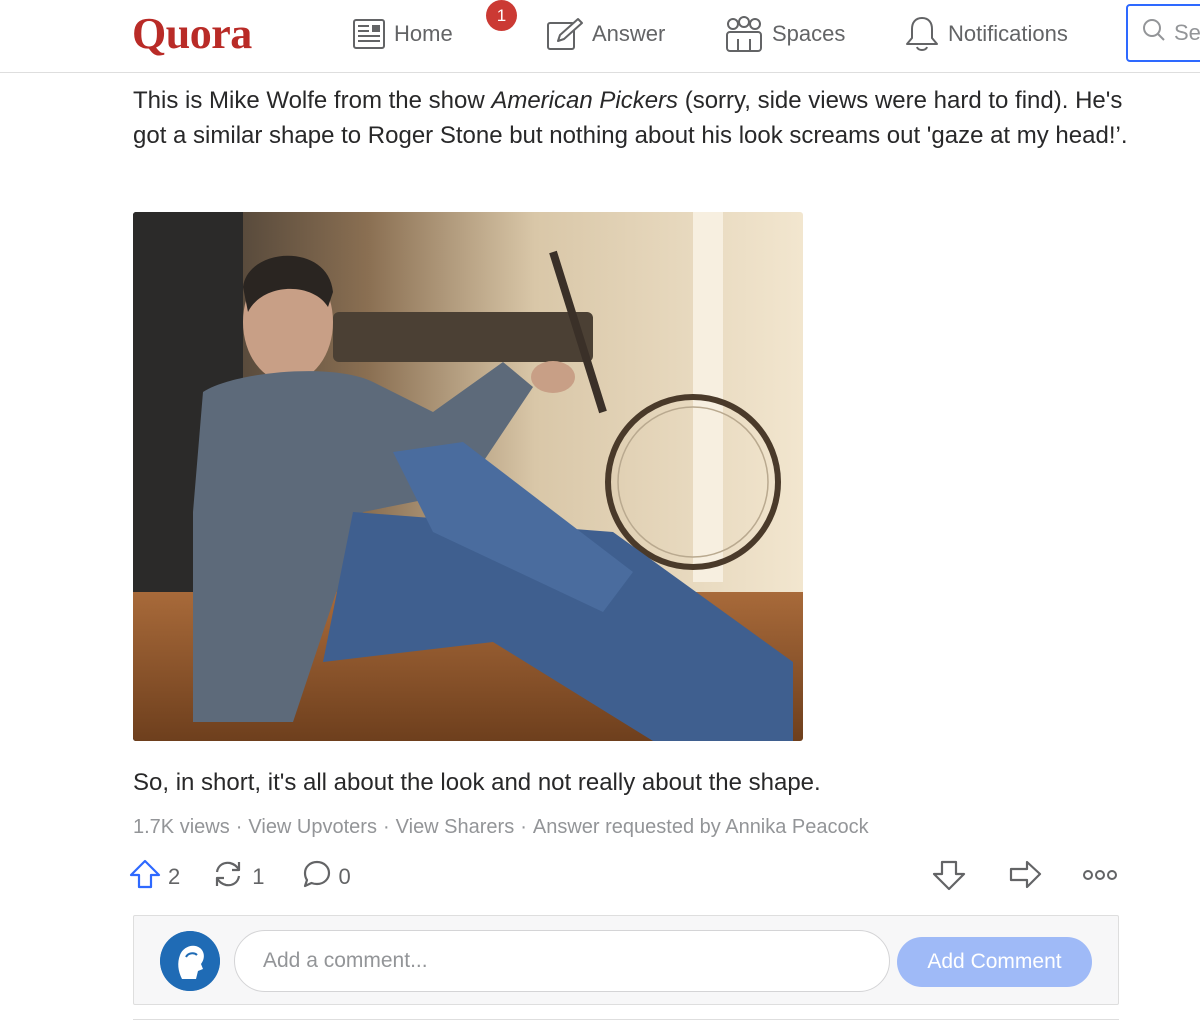 The image size is (1200, 1025). What do you see at coordinates (565, 34) in the screenshot?
I see `answer-icon` at bounding box center [565, 34].